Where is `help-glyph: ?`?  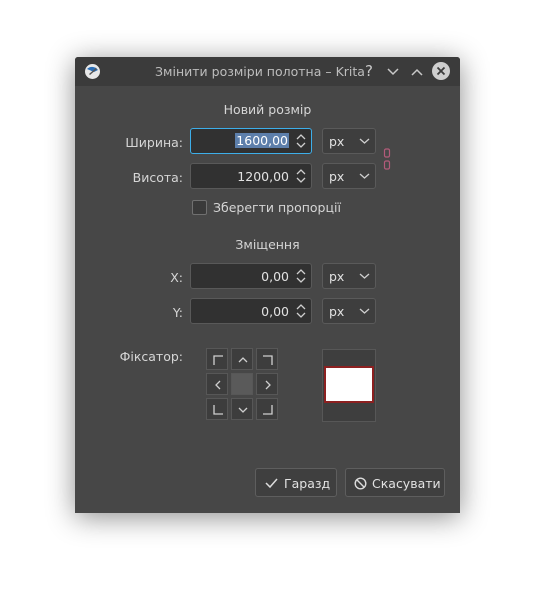
help-glyph: ? is located at coordinates (369, 71).